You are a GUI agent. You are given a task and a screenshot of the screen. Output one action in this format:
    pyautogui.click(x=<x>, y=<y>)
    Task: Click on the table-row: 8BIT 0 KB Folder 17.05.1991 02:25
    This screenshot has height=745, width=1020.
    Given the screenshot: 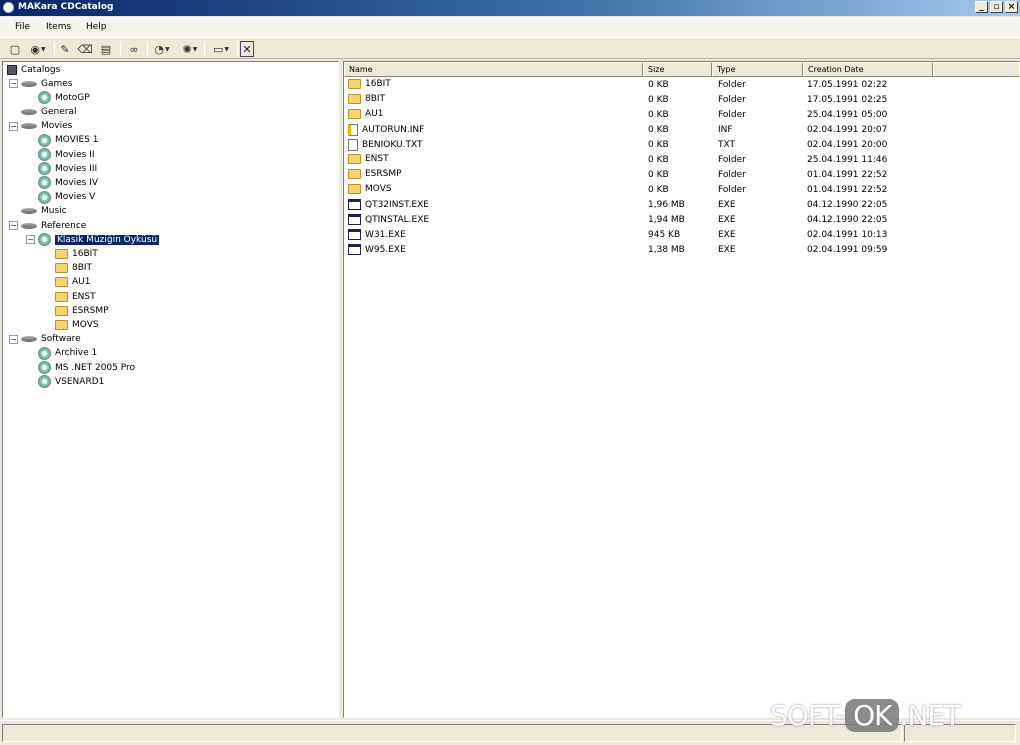 What is the action you would take?
    pyautogui.click(x=681, y=100)
    